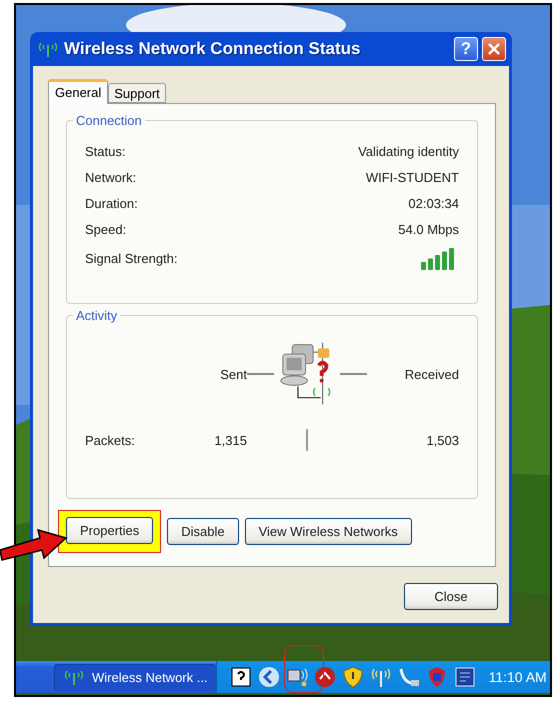 This screenshot has width=556, height=706. I want to click on highlight-ring, so click(304, 669).